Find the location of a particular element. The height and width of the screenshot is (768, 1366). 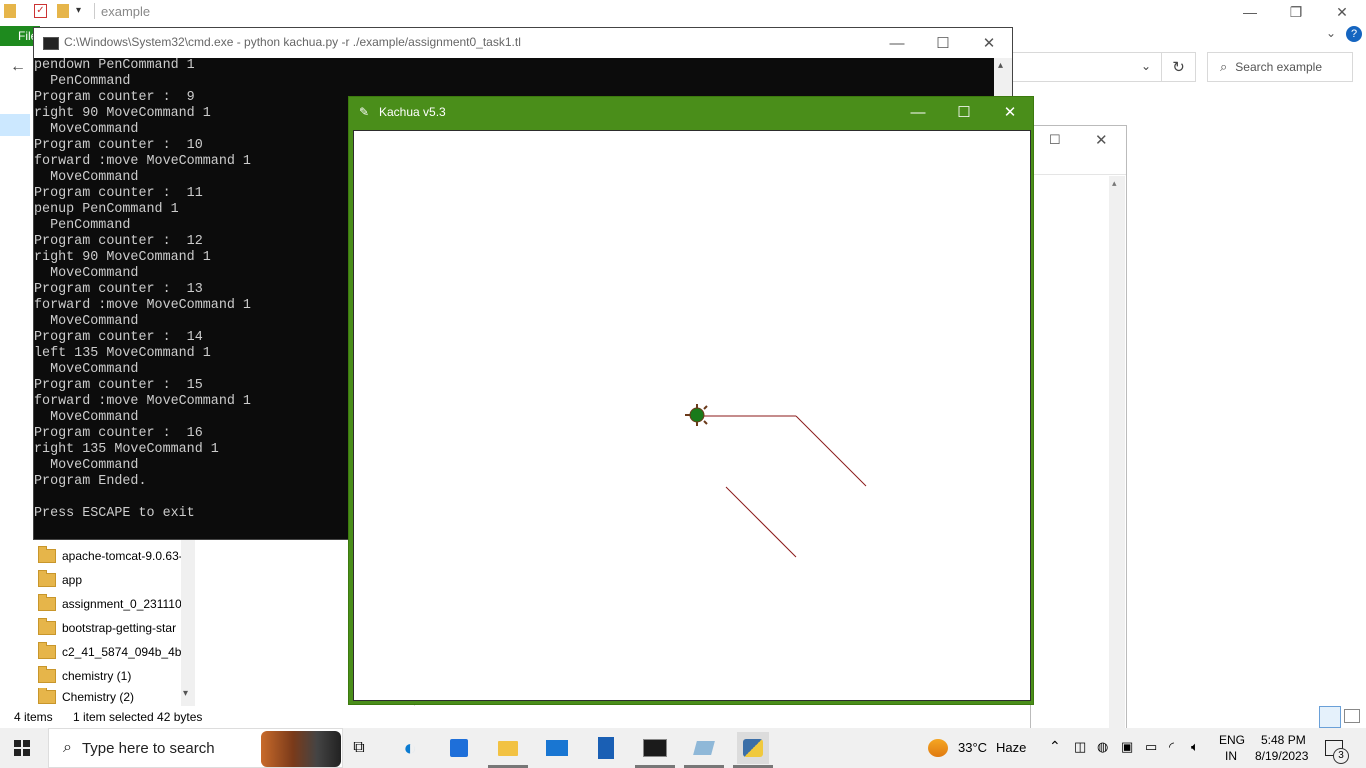

weather-desc: Haze is located at coordinates (1011, 747).